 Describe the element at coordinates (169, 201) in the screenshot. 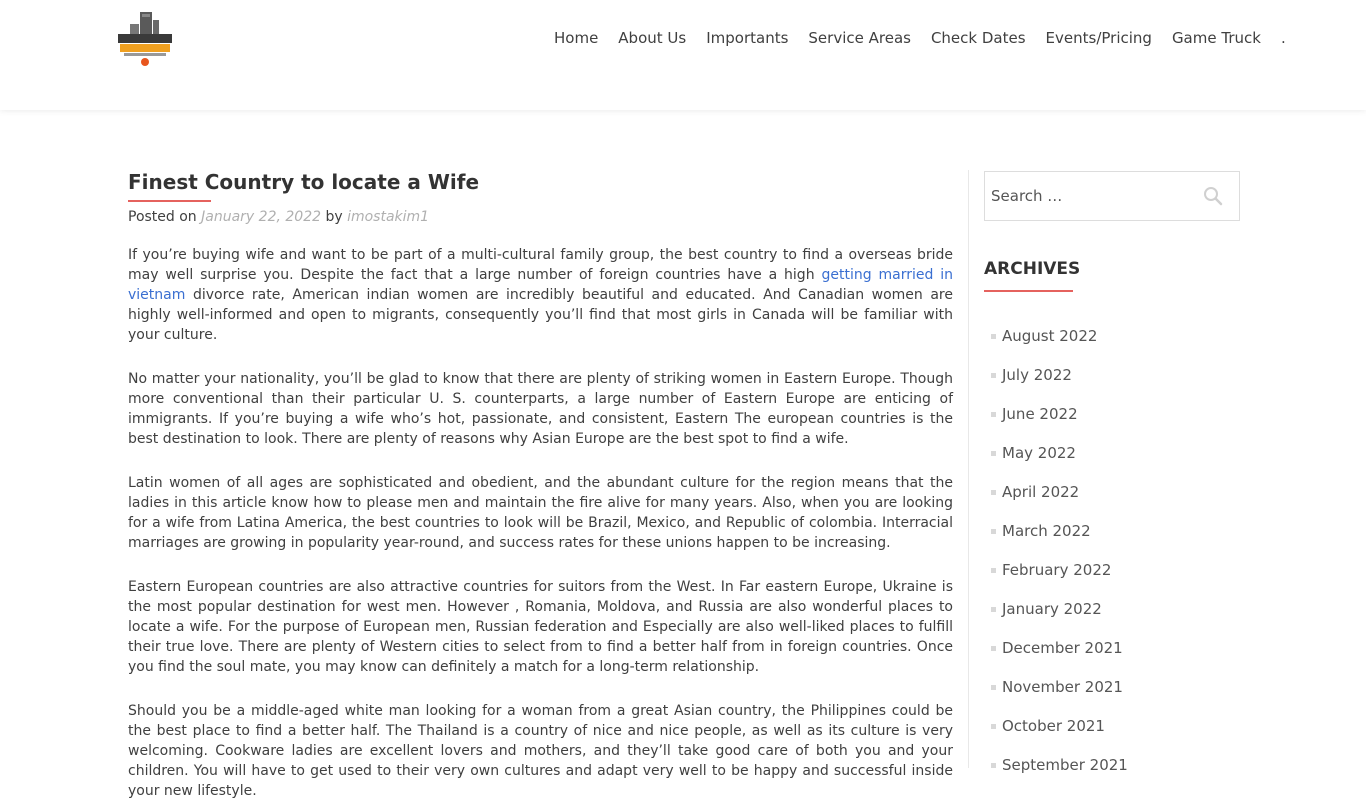

I see `title-underline` at that location.